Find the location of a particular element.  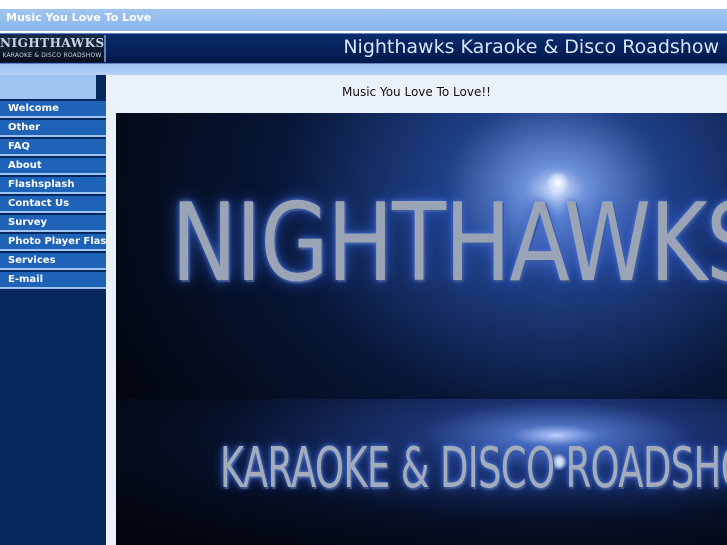

nav-item-label: Services is located at coordinates (53, 261).